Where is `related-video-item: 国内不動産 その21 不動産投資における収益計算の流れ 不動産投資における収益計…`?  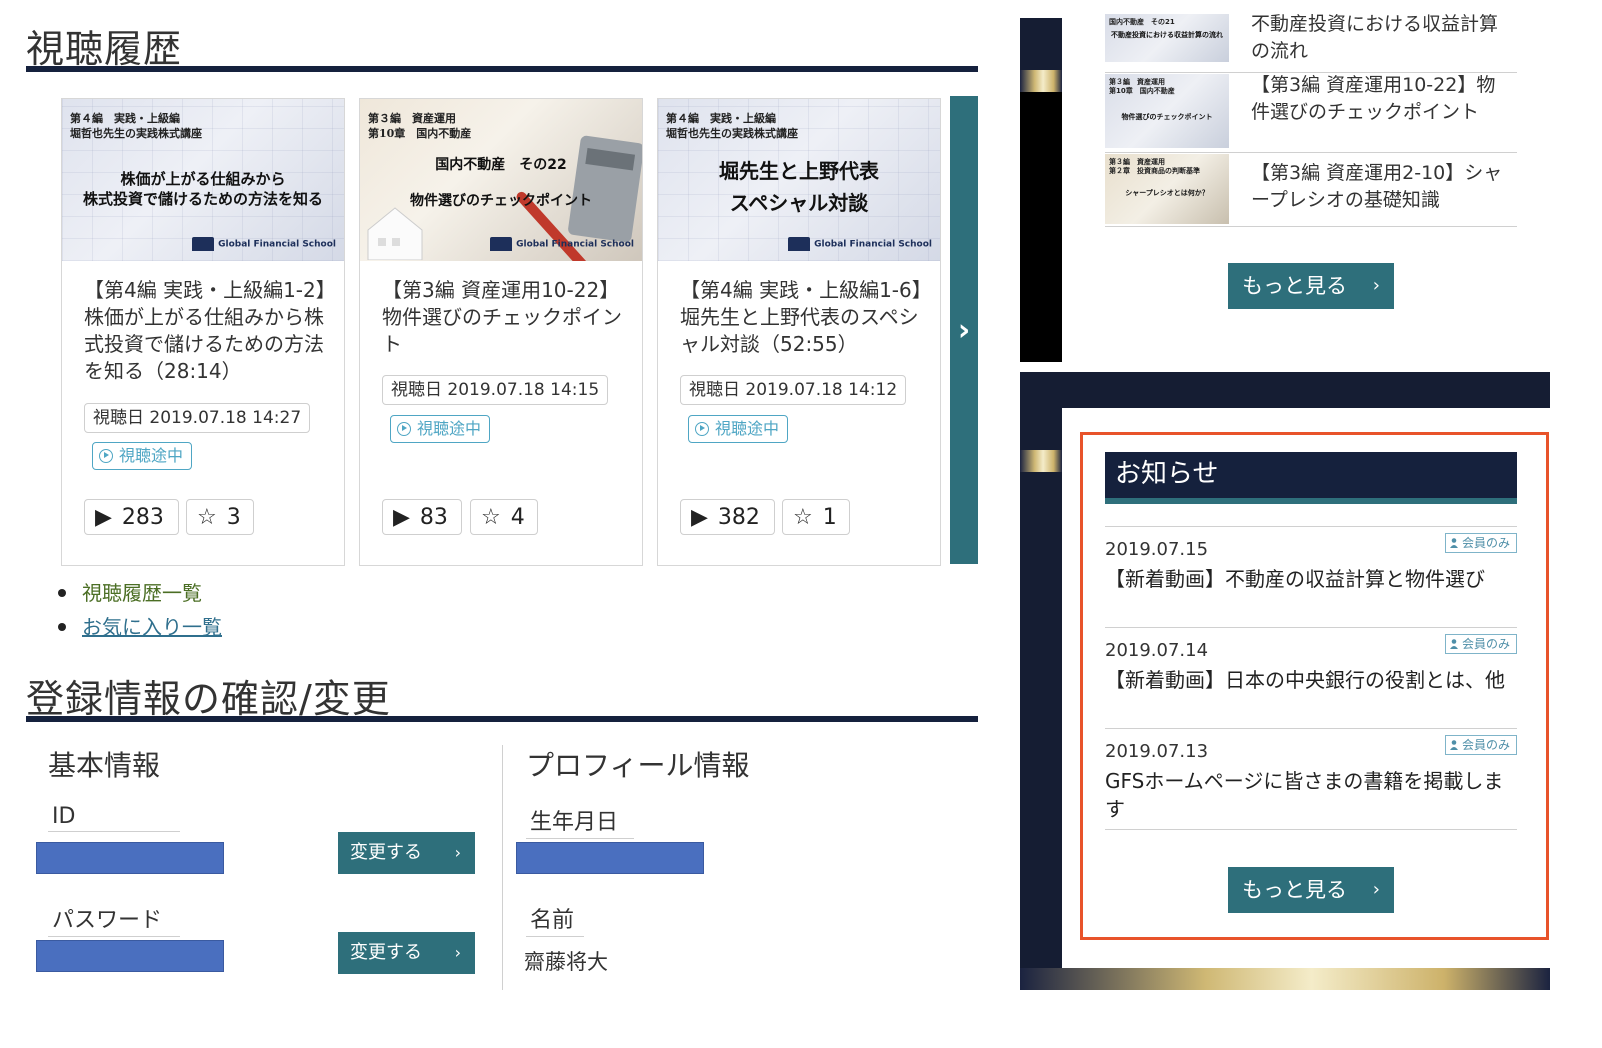 related-video-item: 国内不動産 その21 不動産投資における収益計算の流れ 不動産投資における収益計… is located at coordinates (1311, 36).